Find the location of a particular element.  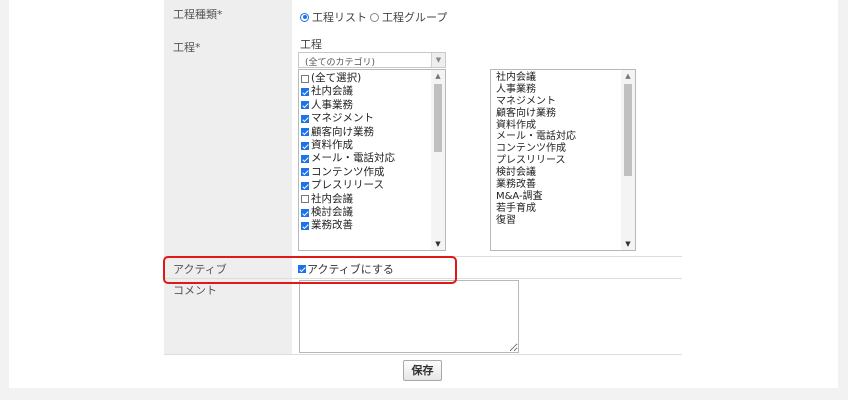

selected-scrollbar: ▲ ▼ is located at coordinates (628, 160).